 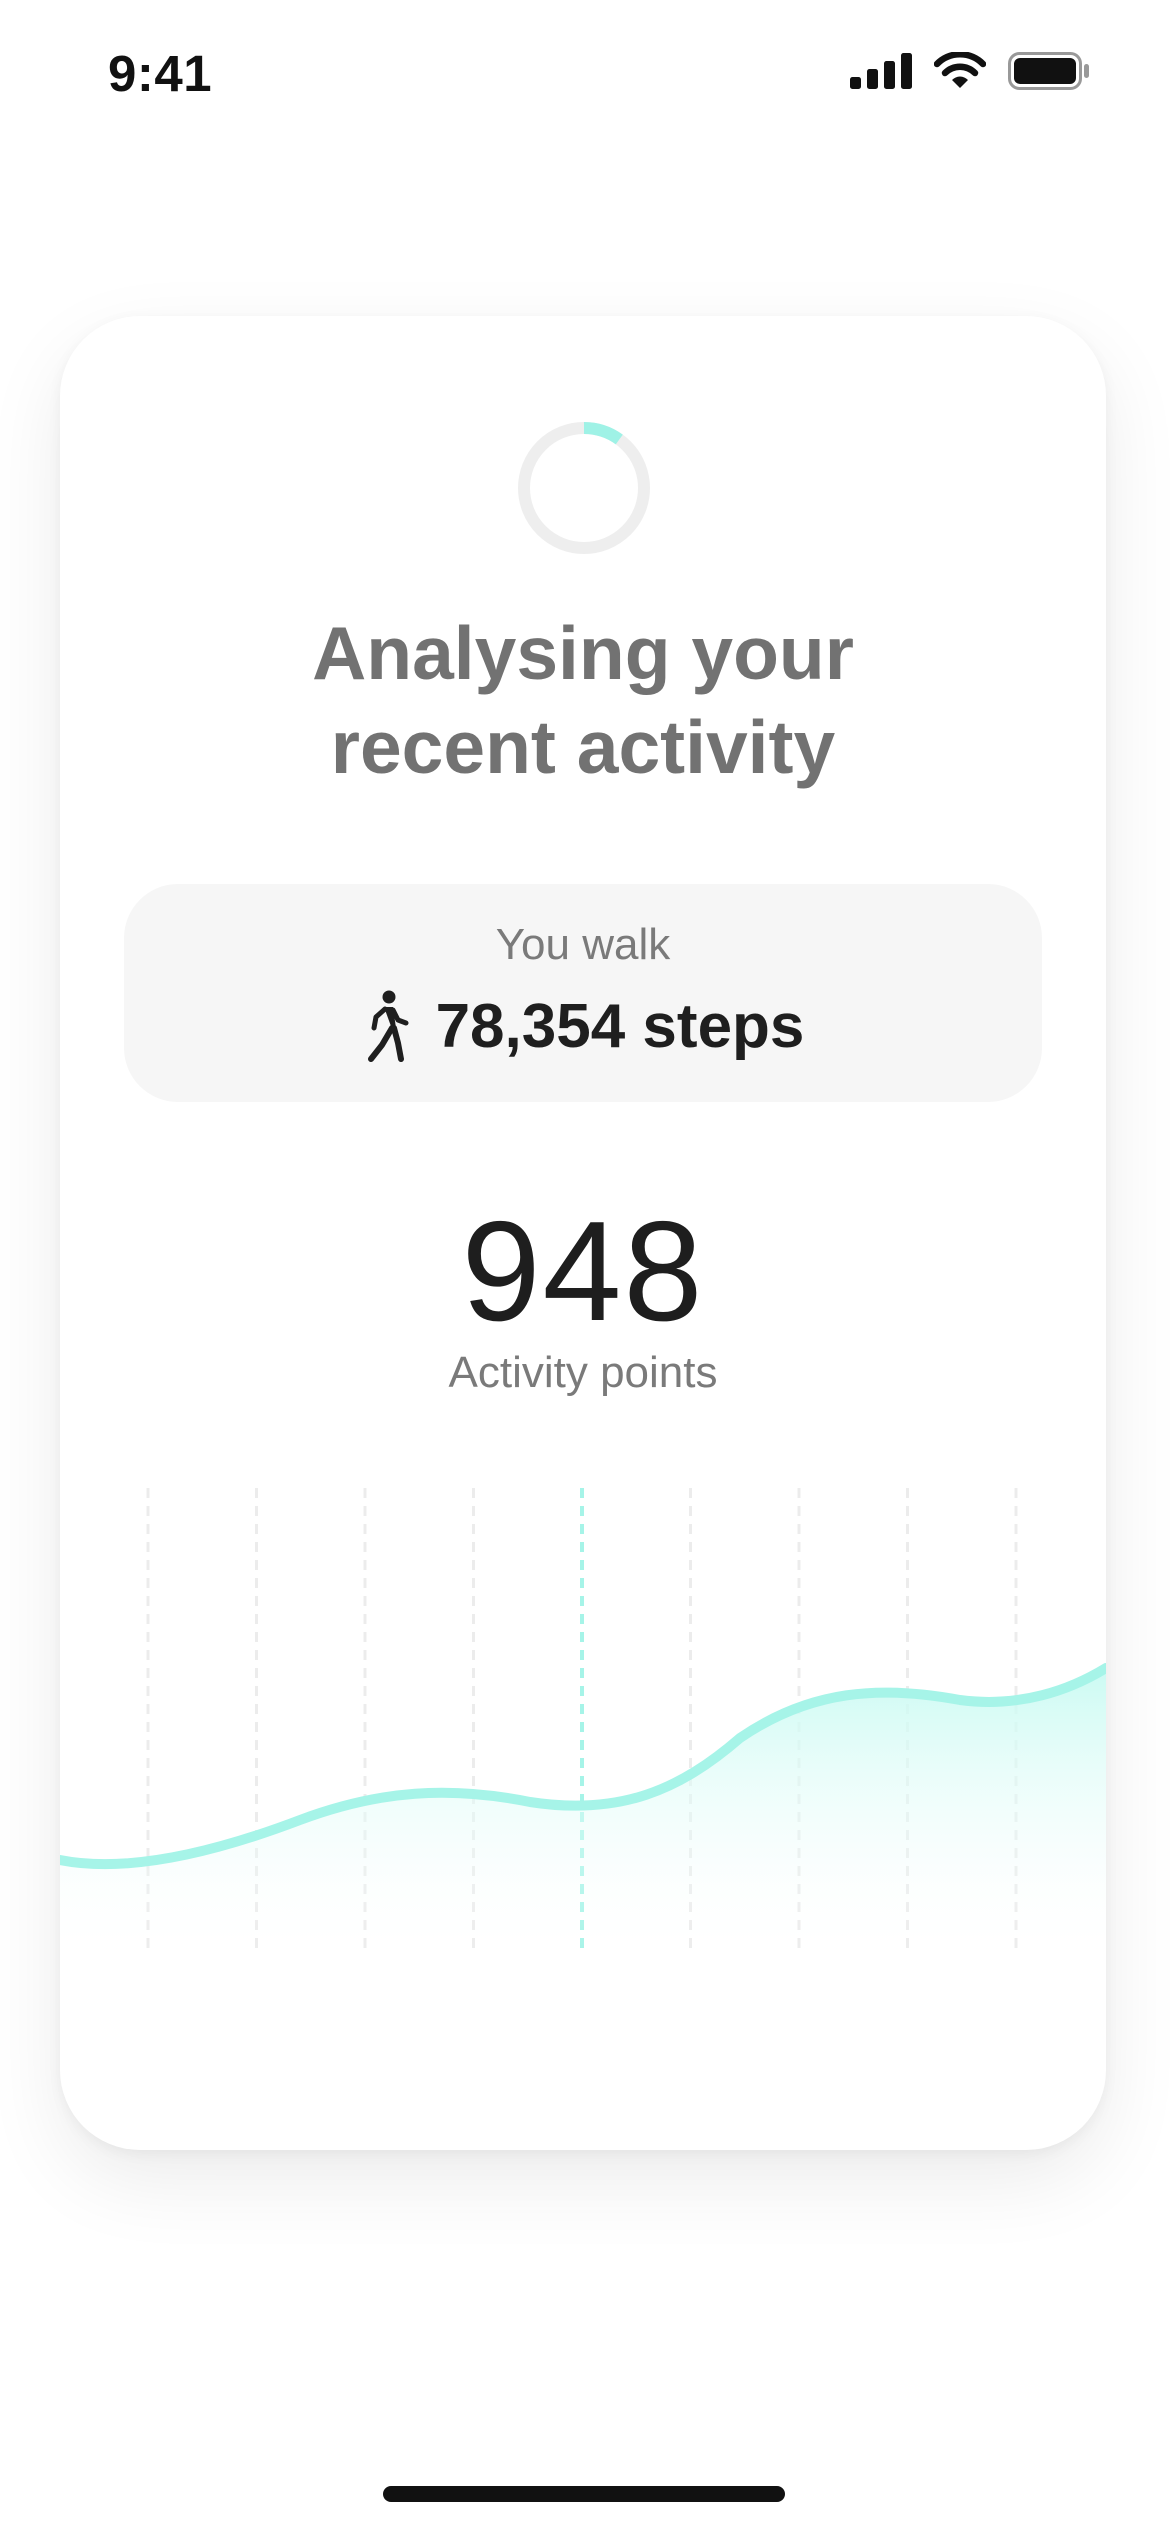 I want to click on steps-label: You walk, so click(x=583, y=944).